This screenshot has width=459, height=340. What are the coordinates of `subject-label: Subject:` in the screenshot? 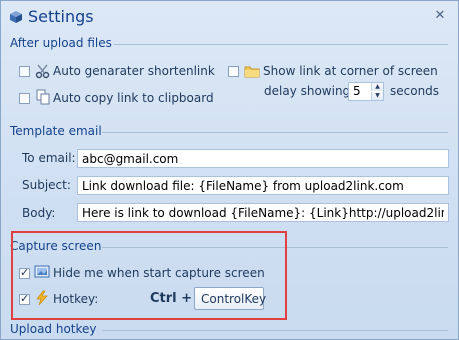 It's located at (46, 185).